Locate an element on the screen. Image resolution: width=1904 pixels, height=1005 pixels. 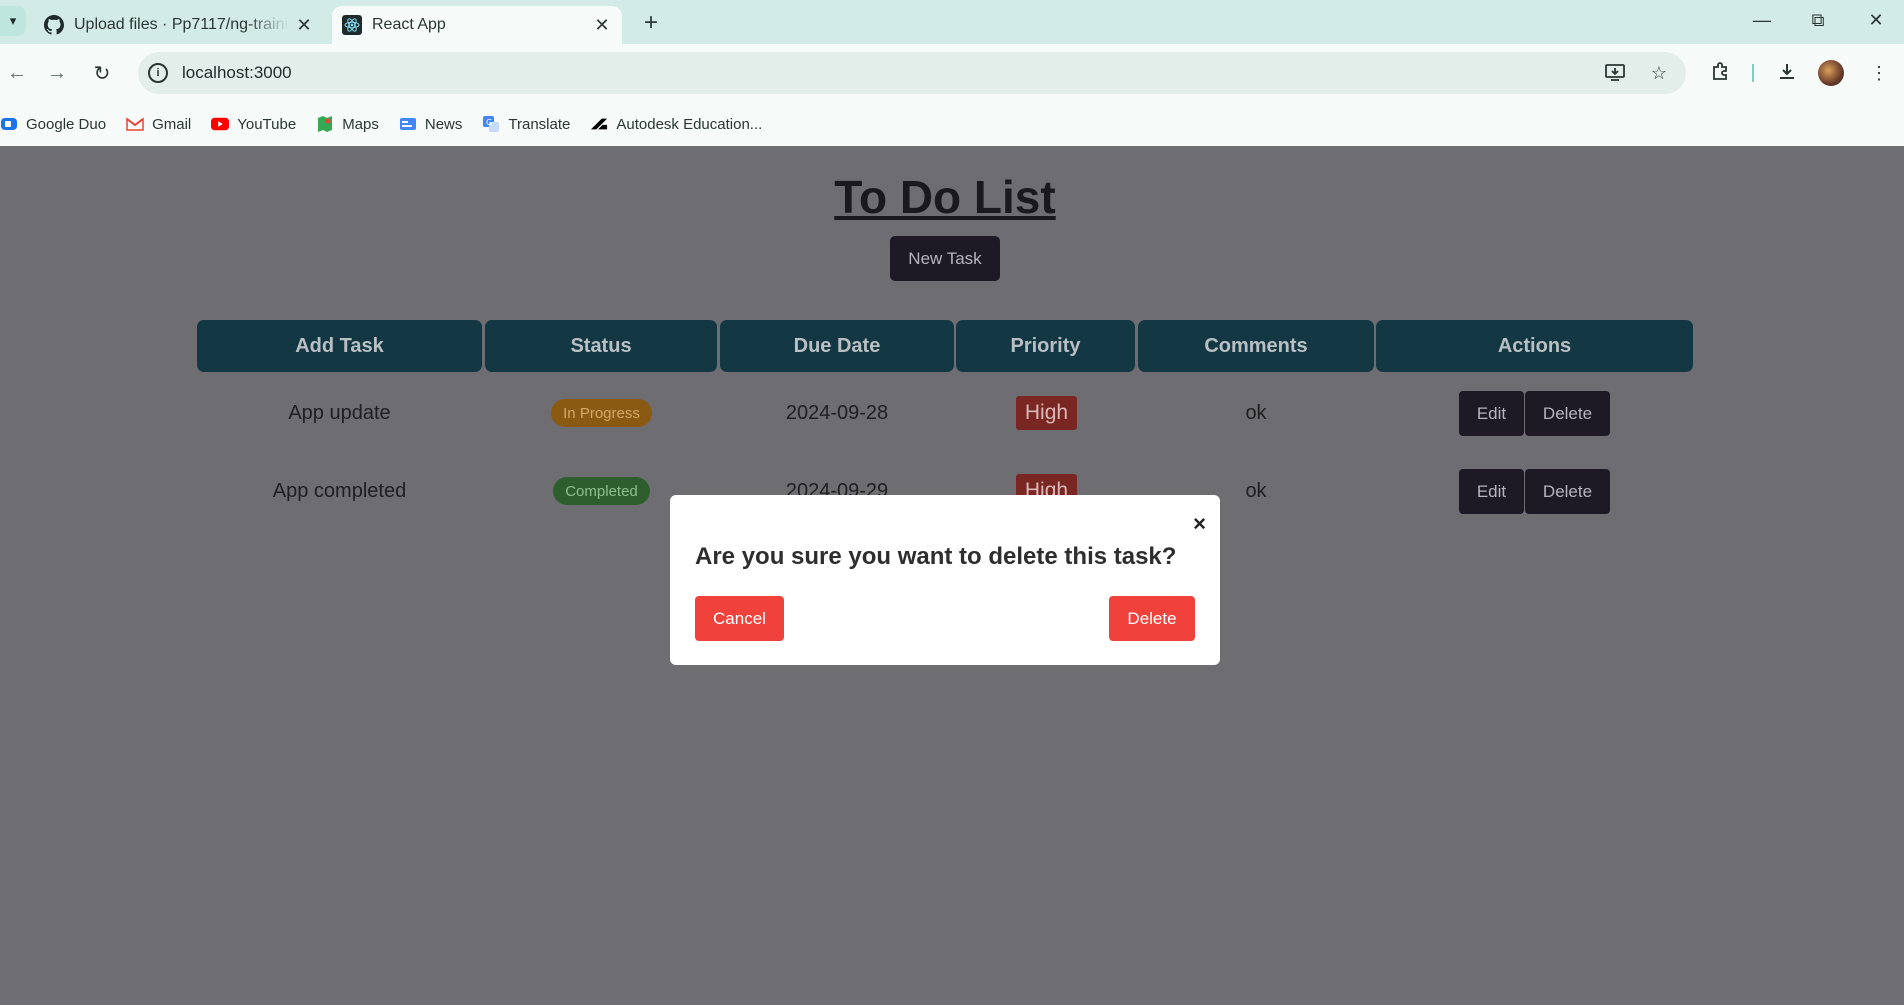
extensions-button is located at coordinates (1721, 73).